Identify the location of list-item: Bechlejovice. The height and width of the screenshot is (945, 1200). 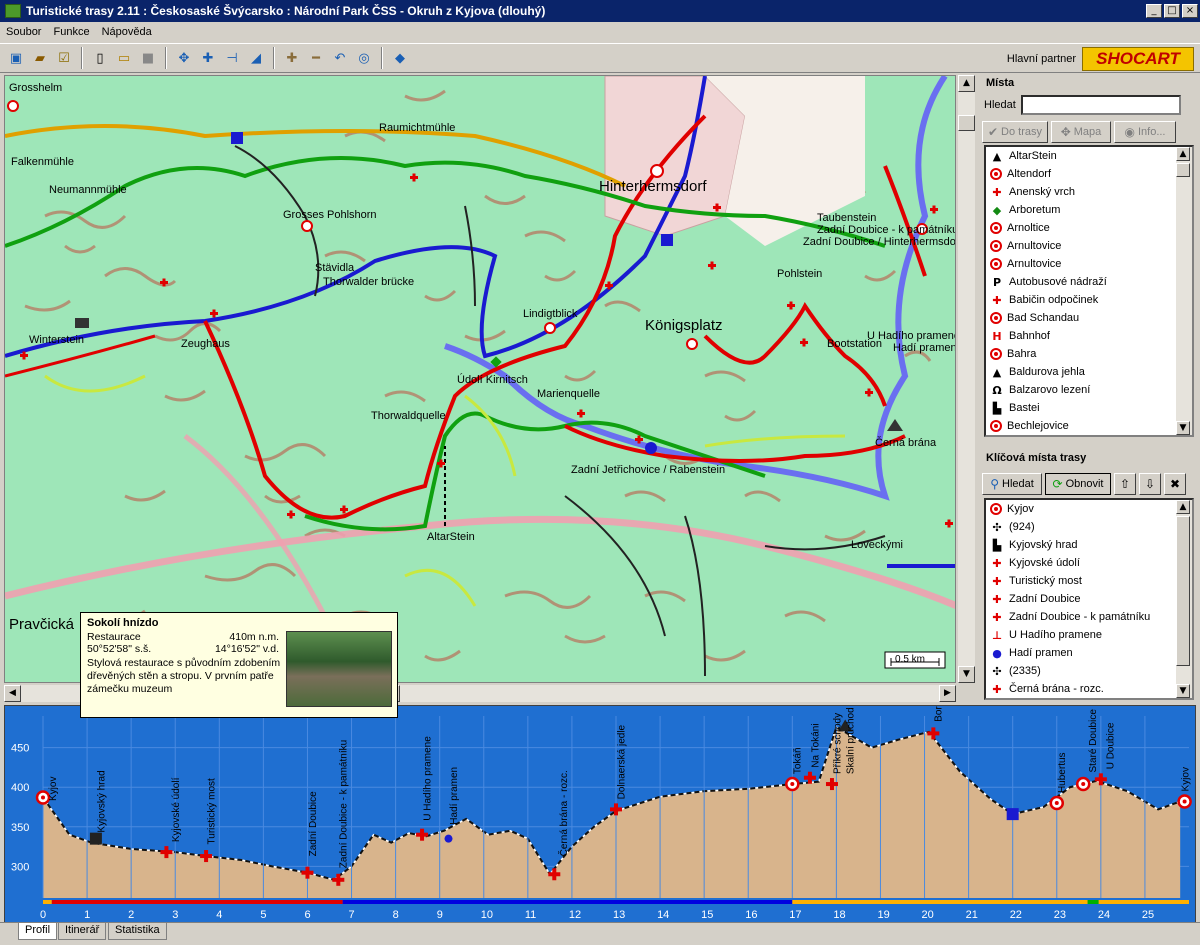
(1089, 426).